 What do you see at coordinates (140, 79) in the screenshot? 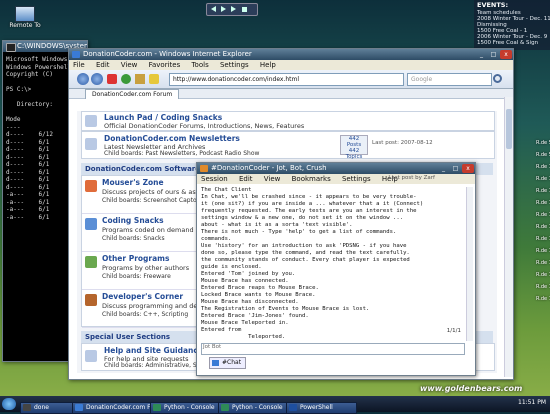
I see `home-icon` at bounding box center [140, 79].